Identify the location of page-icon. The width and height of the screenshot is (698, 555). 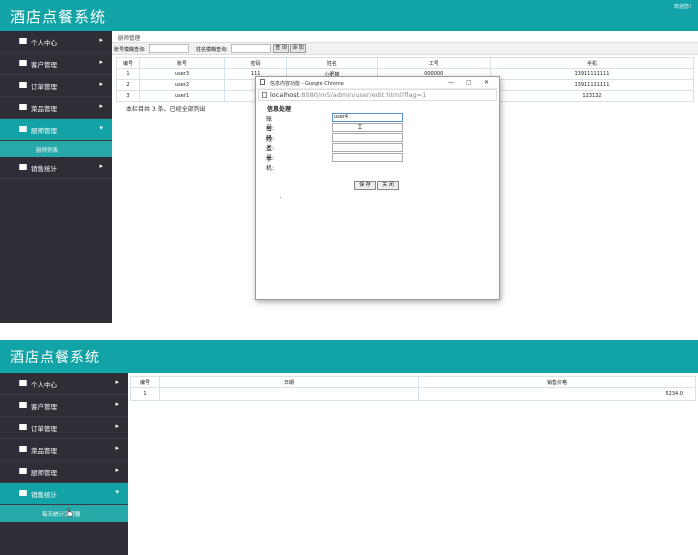
(262, 82).